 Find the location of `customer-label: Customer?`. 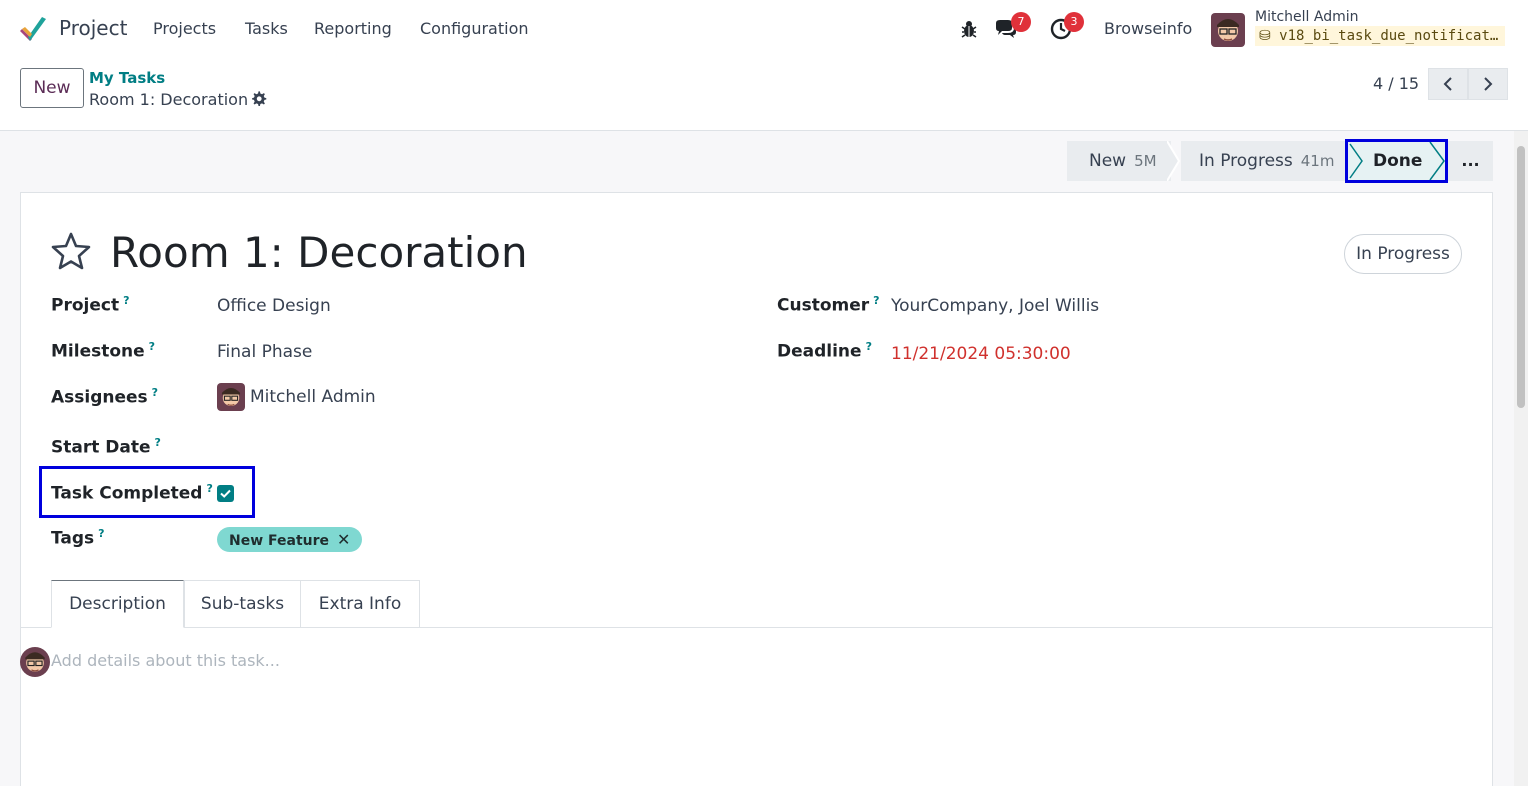

customer-label: Customer? is located at coordinates (828, 305).